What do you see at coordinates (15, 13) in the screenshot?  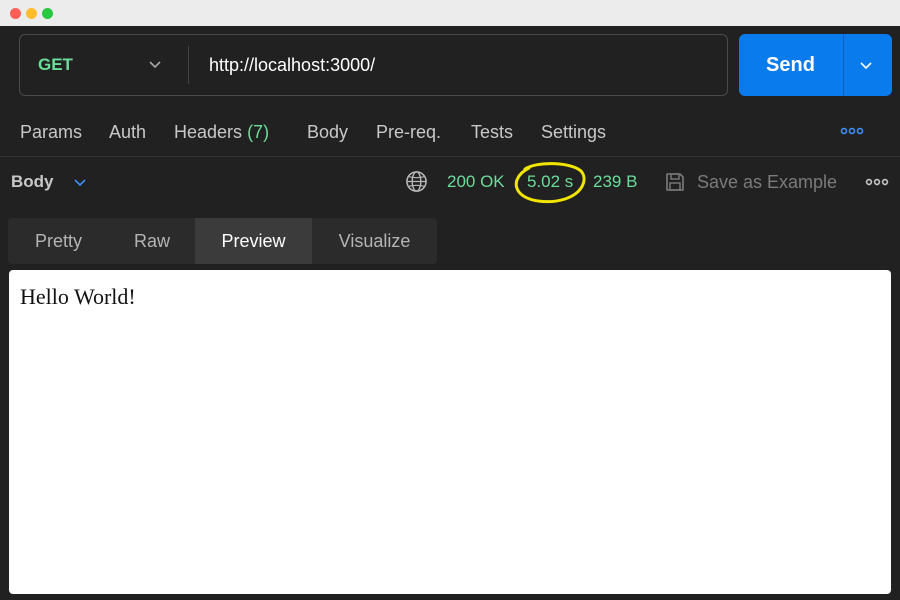 I see `close-window-icon` at bounding box center [15, 13].